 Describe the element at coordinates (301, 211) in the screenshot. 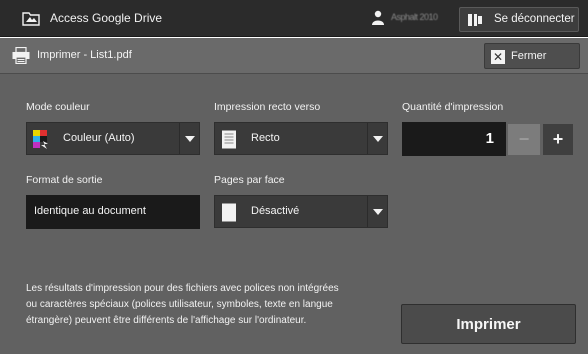

I see `pages-per-side-dropdown: Désactivé` at that location.